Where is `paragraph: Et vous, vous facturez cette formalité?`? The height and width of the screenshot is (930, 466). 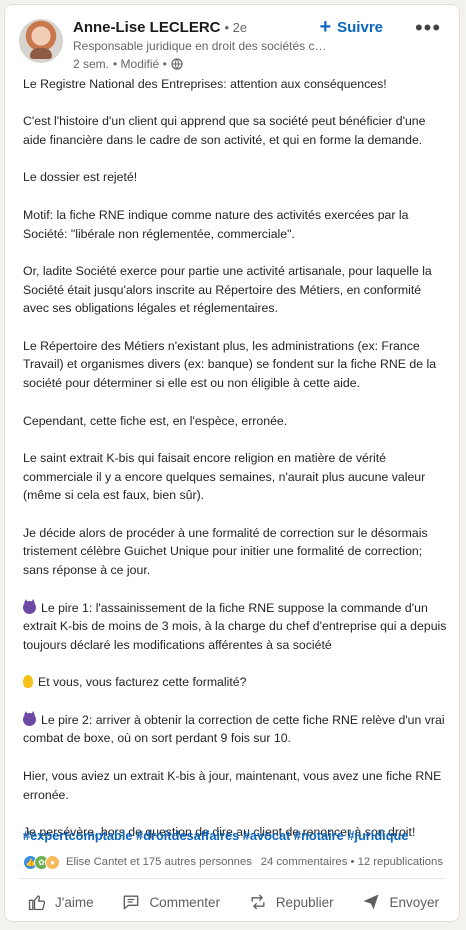
paragraph: Et vous, vous facturez cette formalité? is located at coordinates (235, 682).